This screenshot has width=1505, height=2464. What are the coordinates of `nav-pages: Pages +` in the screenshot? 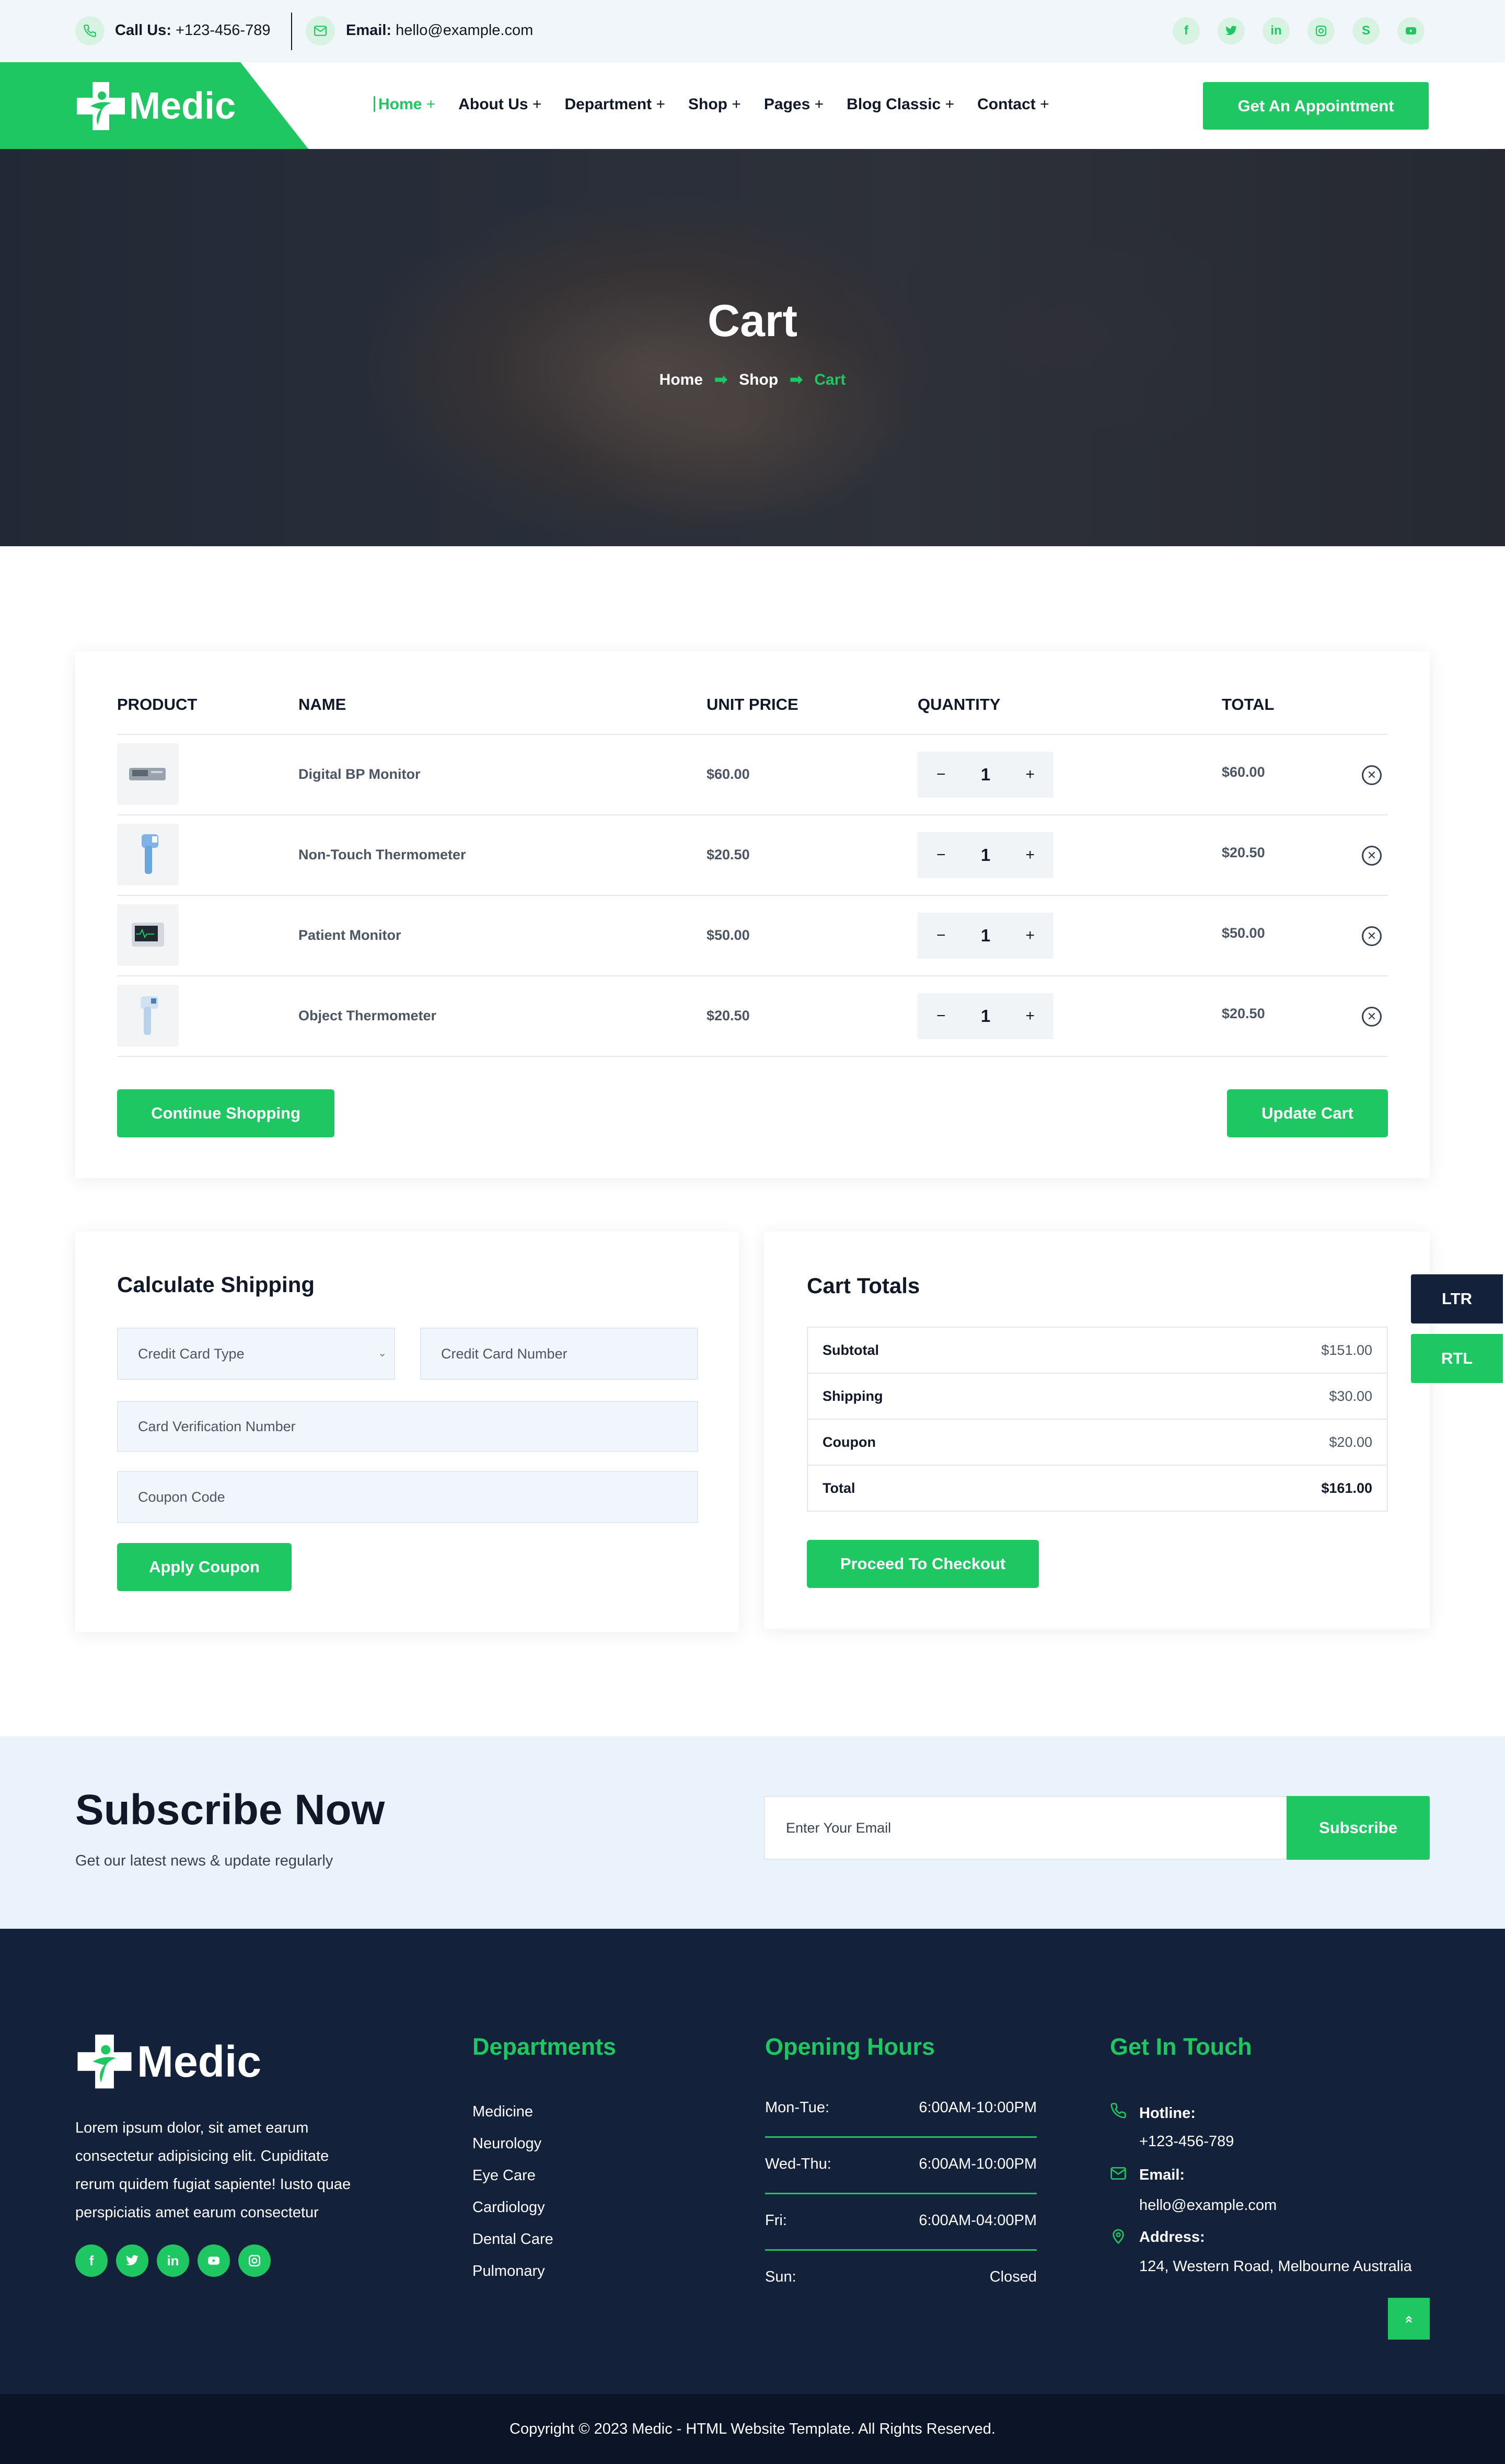 It's located at (794, 104).